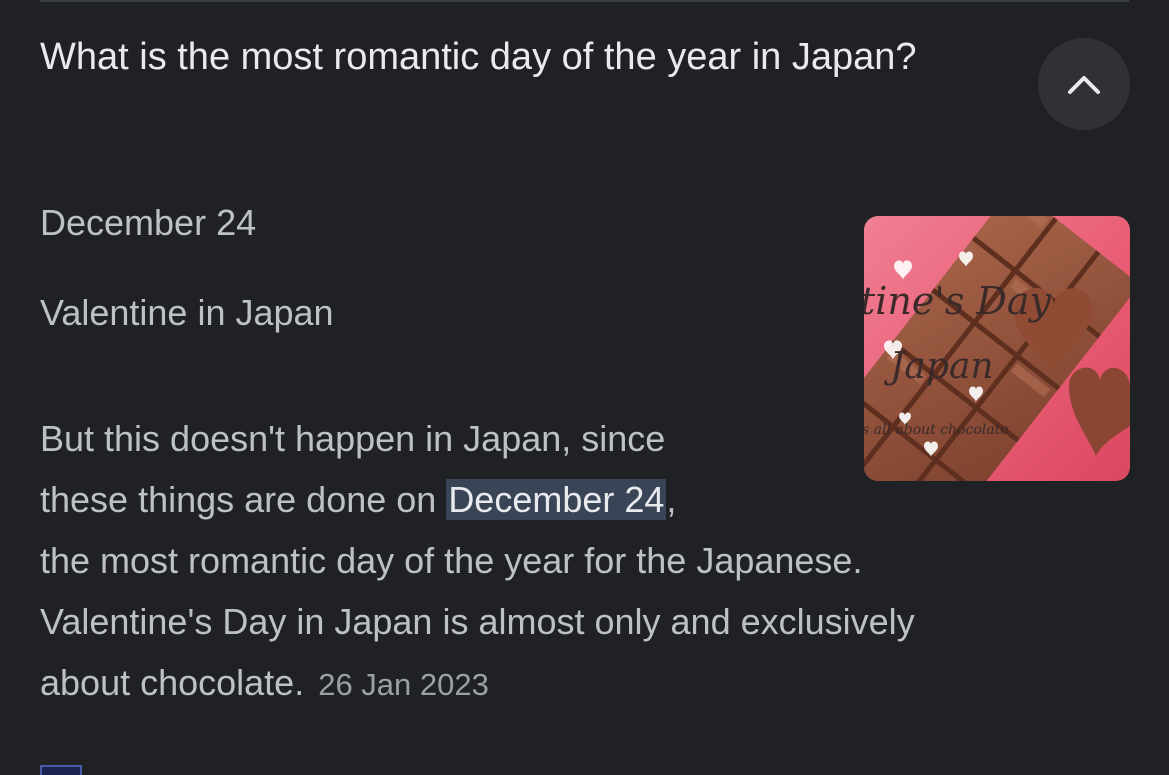 This screenshot has width=1169, height=775. I want to click on thumbnail-subtitle: Japan, so click(938, 366).